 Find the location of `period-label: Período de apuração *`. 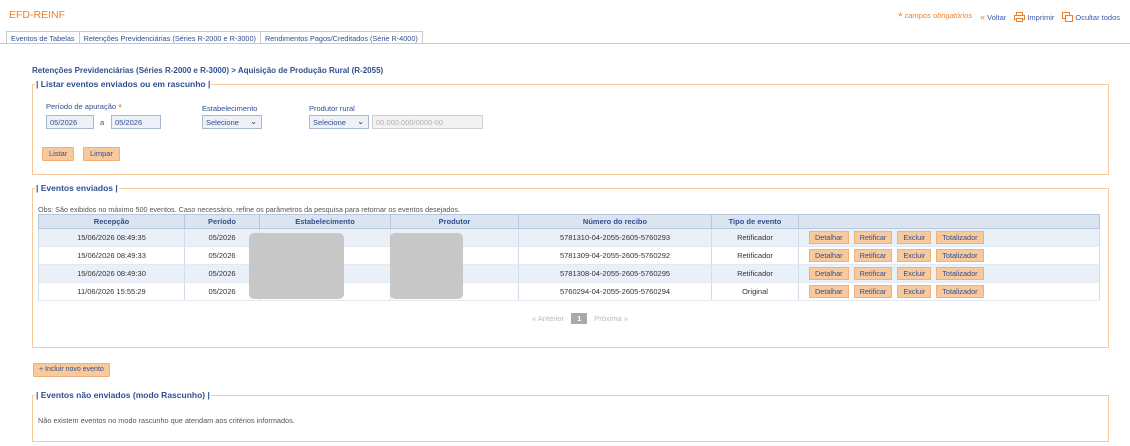

period-label: Período de apuração * is located at coordinates (84, 108).